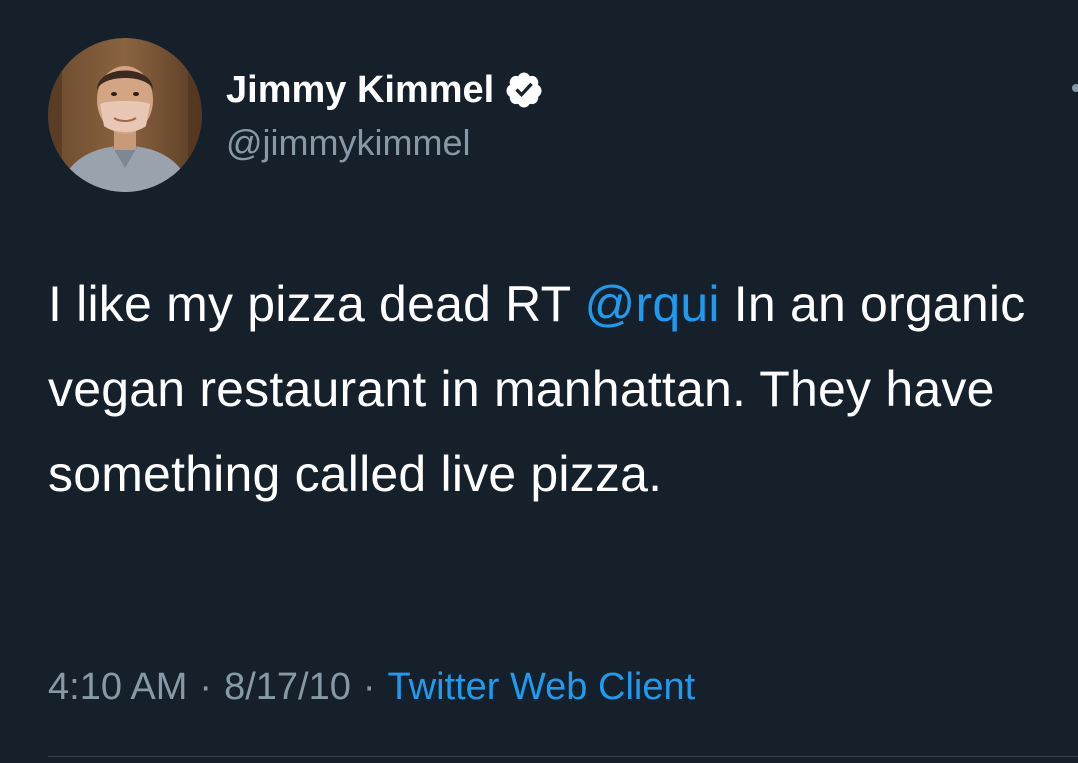  I want to click on tweet-time: 4:10 AM, so click(117, 687).